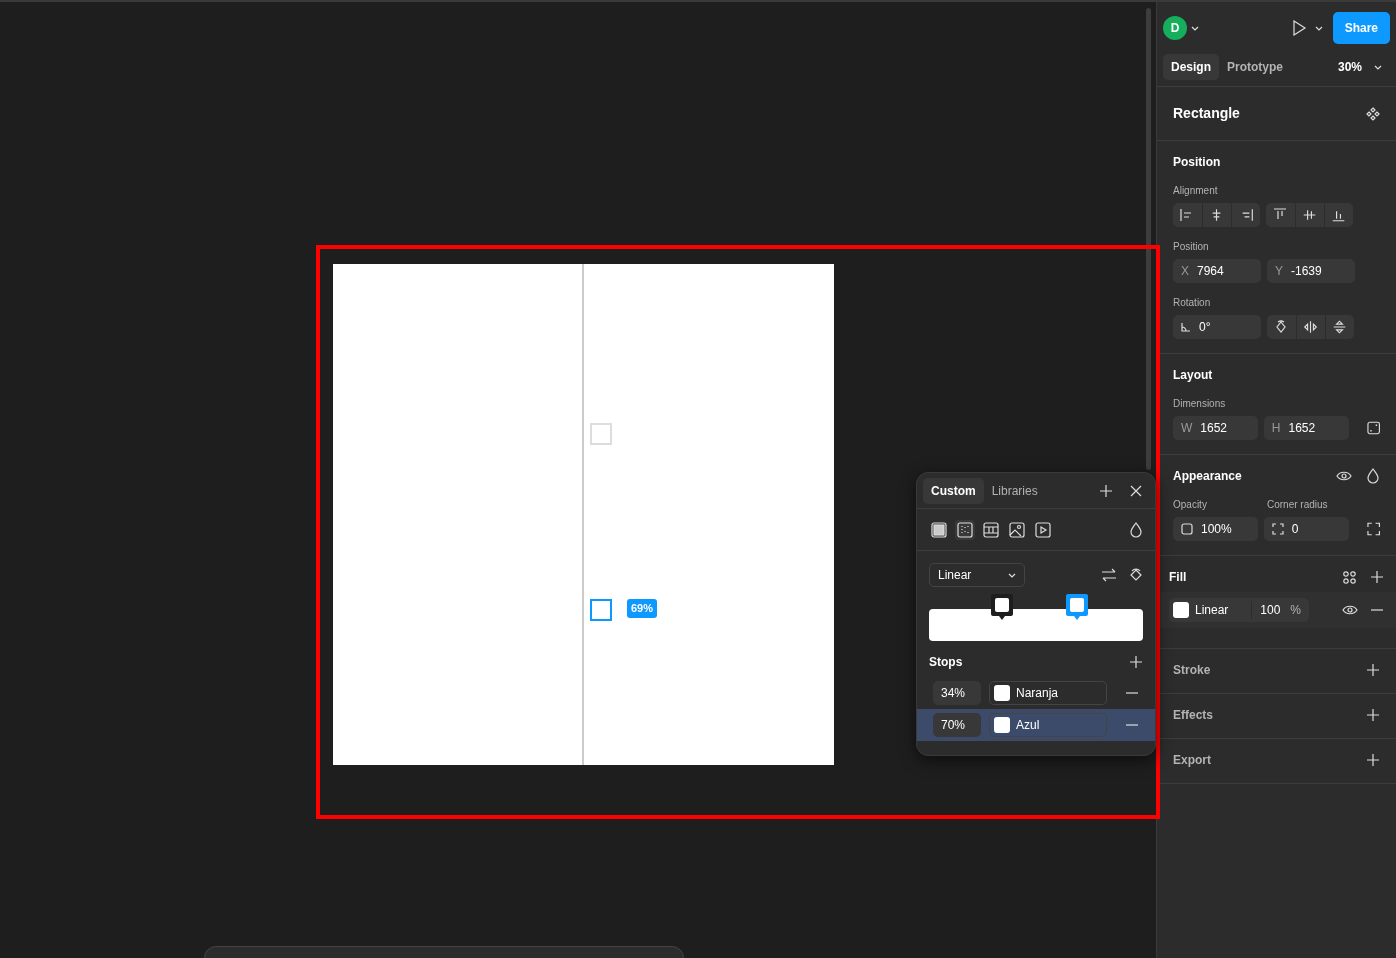  What do you see at coordinates (1187, 428) in the screenshot?
I see `field-label: W` at bounding box center [1187, 428].